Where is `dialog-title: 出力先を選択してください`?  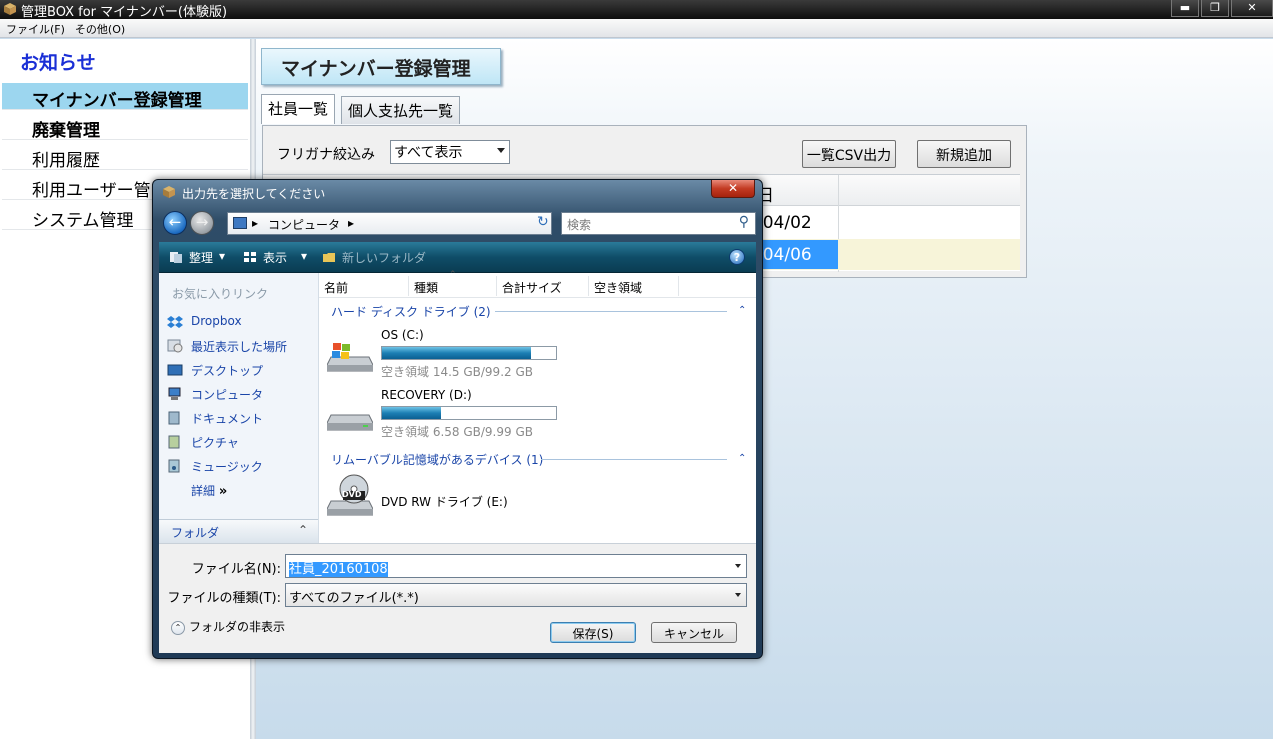
dialog-title: 出力先を選択してください is located at coordinates (254, 194).